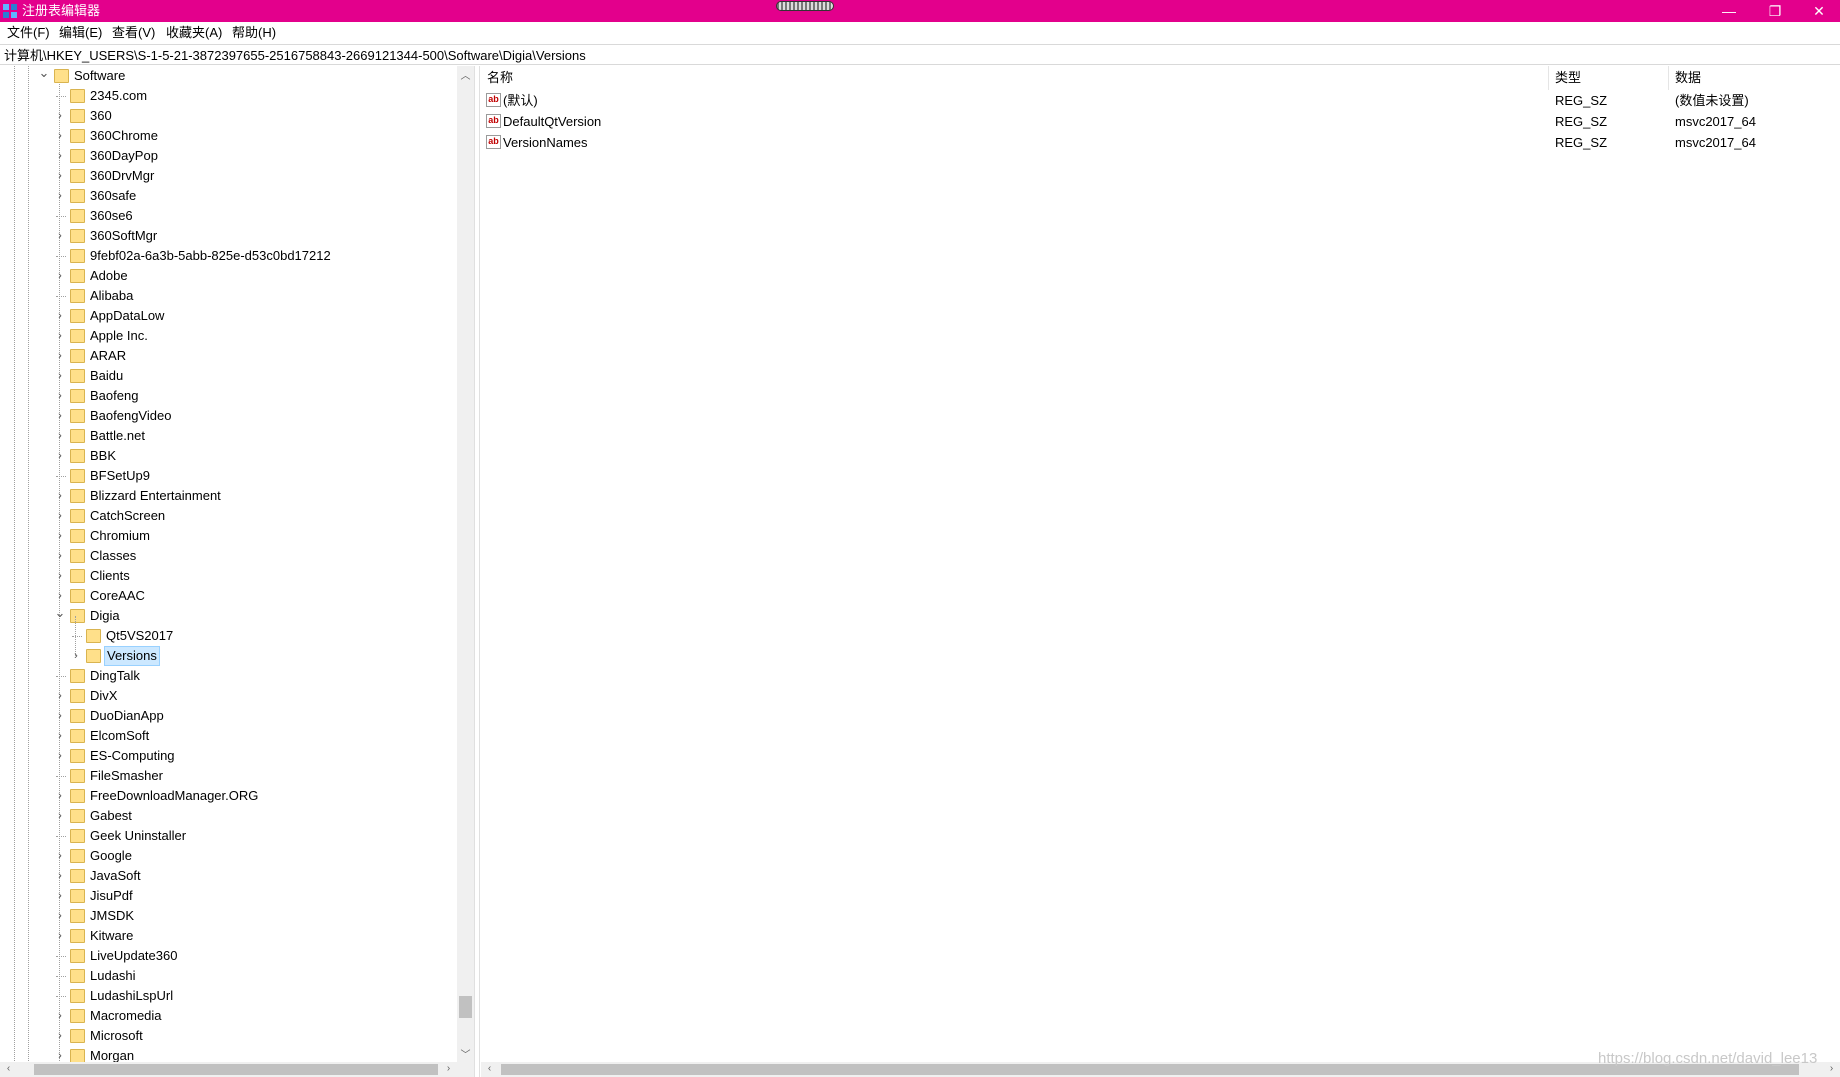 The width and height of the screenshot is (1840, 1077). What do you see at coordinates (228, 631) in the screenshot?
I see `tree-item: Qt5VS2017` at bounding box center [228, 631].